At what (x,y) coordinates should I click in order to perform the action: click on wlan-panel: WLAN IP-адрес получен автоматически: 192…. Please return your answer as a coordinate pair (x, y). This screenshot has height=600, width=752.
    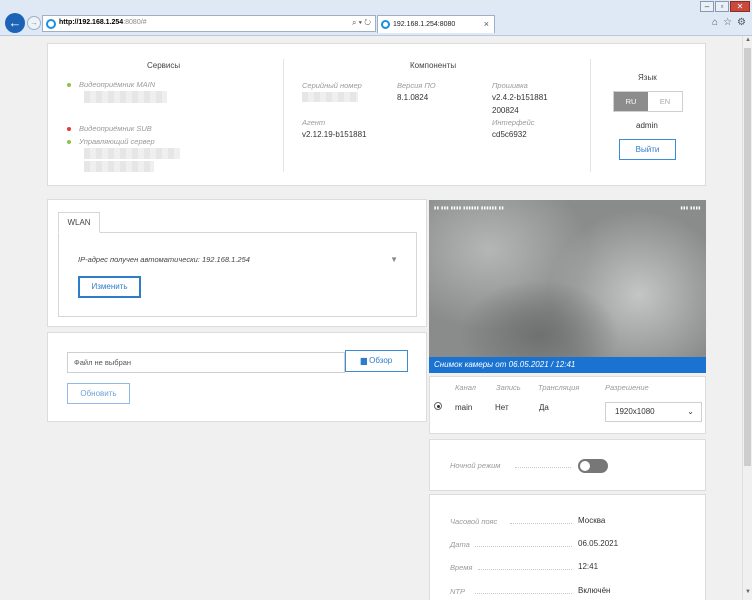
    Looking at the image, I should click on (237, 263).